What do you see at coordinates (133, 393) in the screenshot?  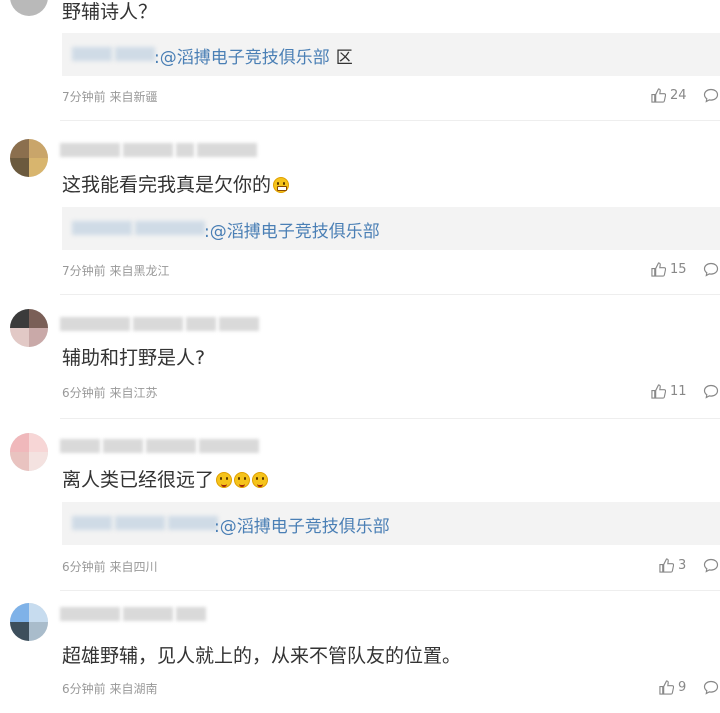 I see `comment-location: 来自江苏` at bounding box center [133, 393].